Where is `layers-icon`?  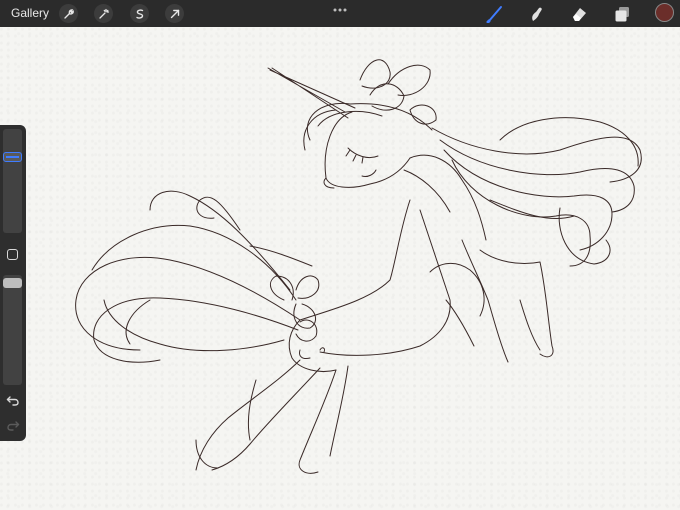 layers-icon is located at coordinates (622, 13).